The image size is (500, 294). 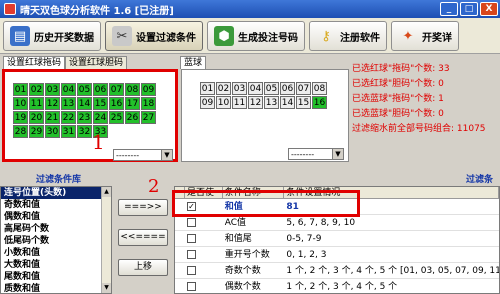 I want to click on scroll-up-icon: ▲, so click(x=106, y=192).